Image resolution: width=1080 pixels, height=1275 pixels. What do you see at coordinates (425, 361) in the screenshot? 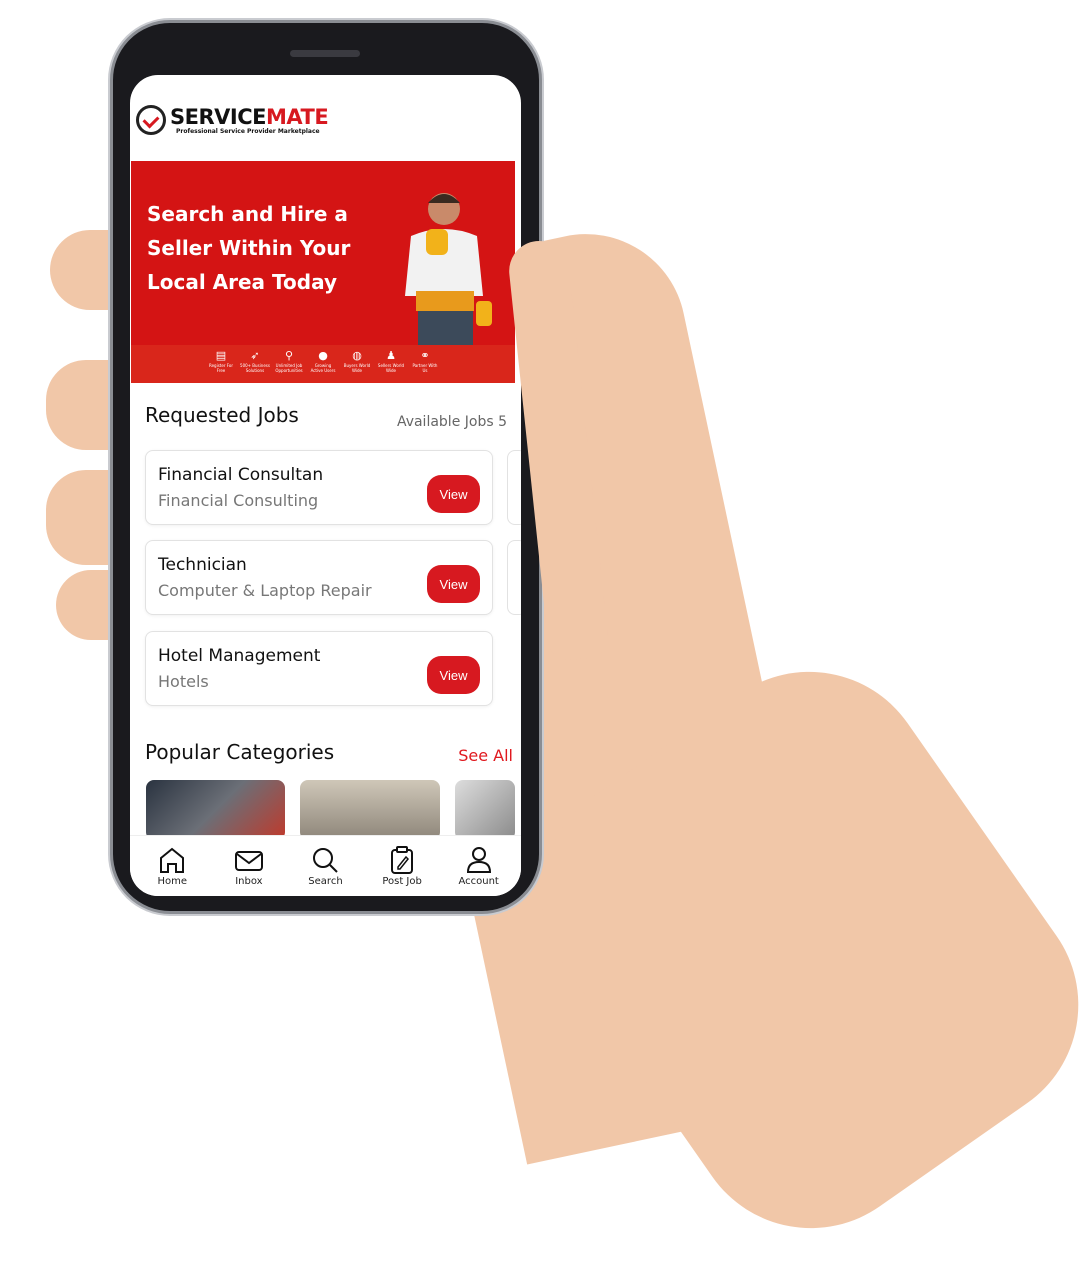
I see `feature-item: ⚭ Partner With Us` at bounding box center [425, 361].